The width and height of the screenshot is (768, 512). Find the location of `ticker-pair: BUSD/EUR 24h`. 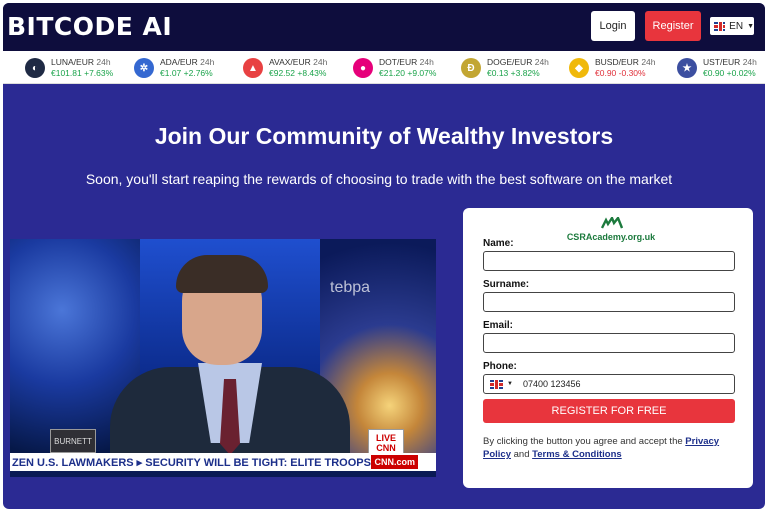

ticker-pair: BUSD/EUR 24h is located at coordinates (625, 62).